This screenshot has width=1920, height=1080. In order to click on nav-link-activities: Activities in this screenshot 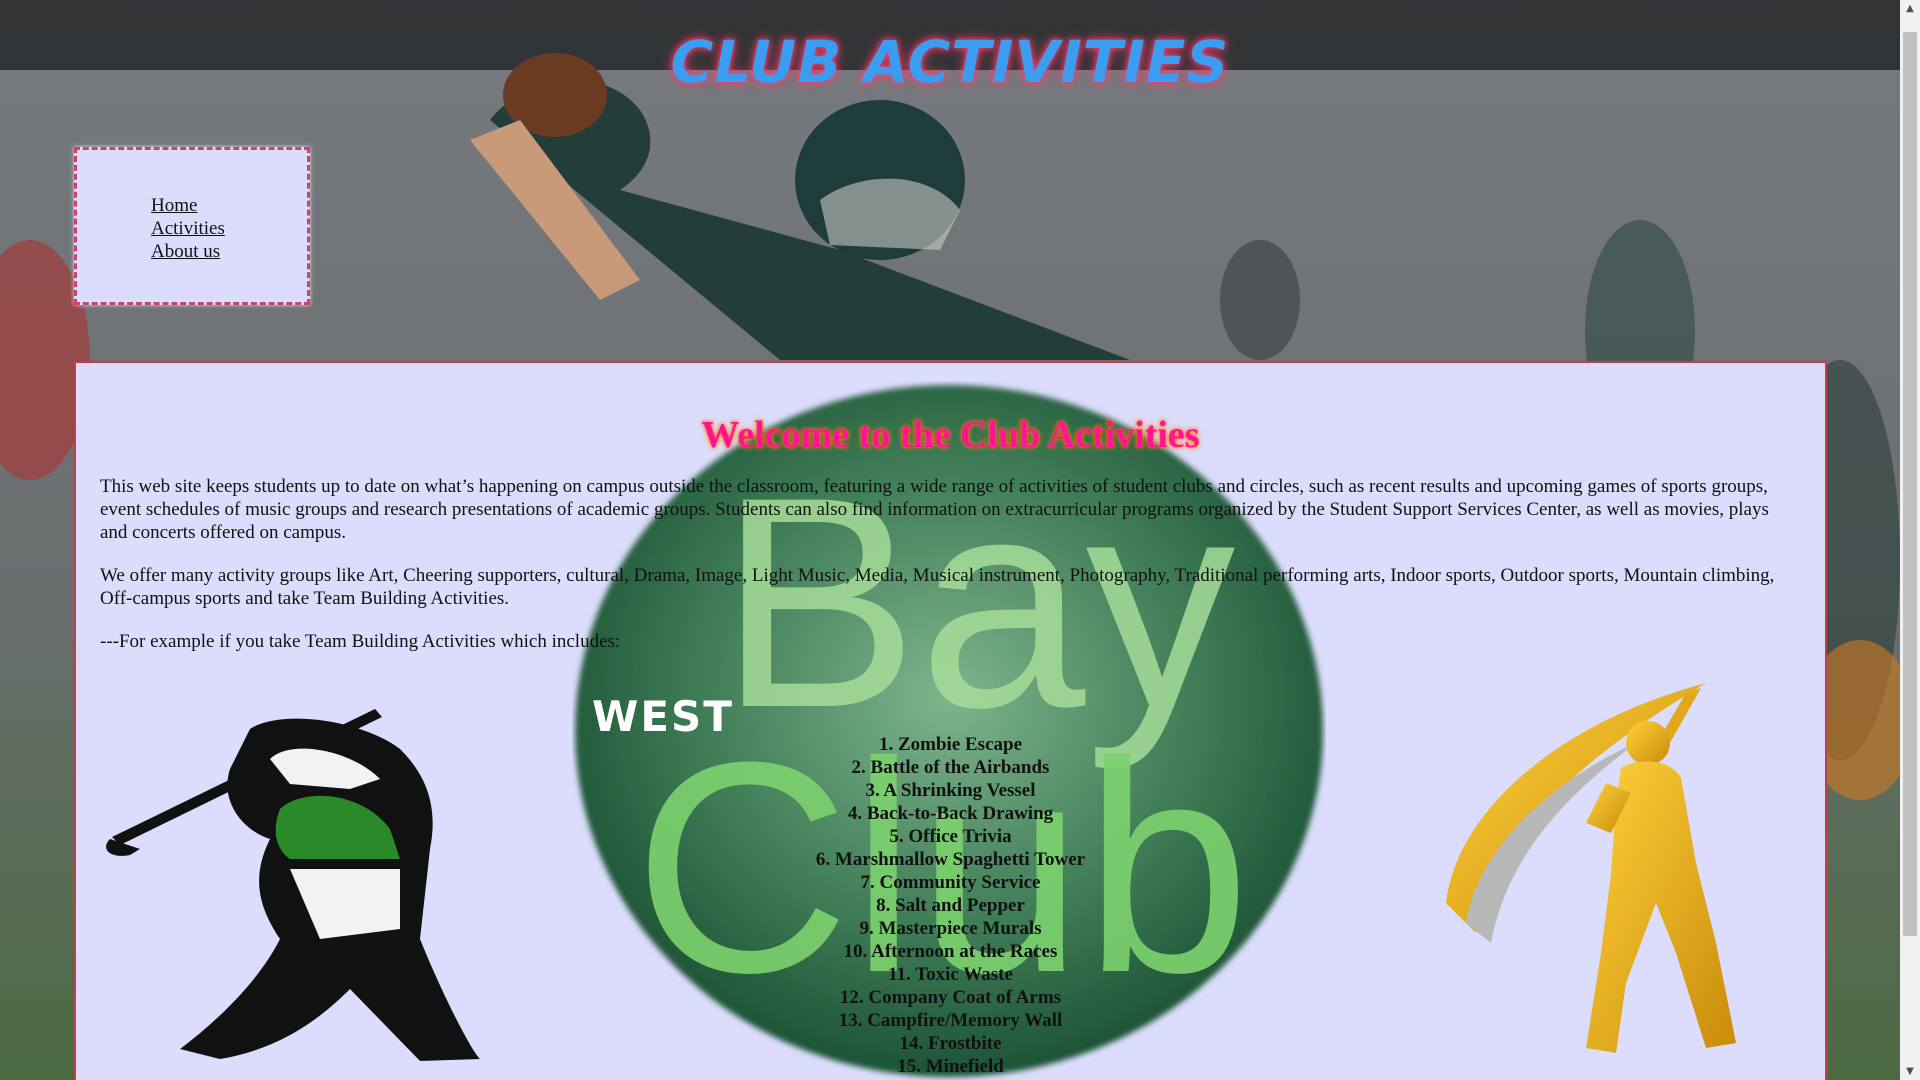, I will do `click(188, 228)`.